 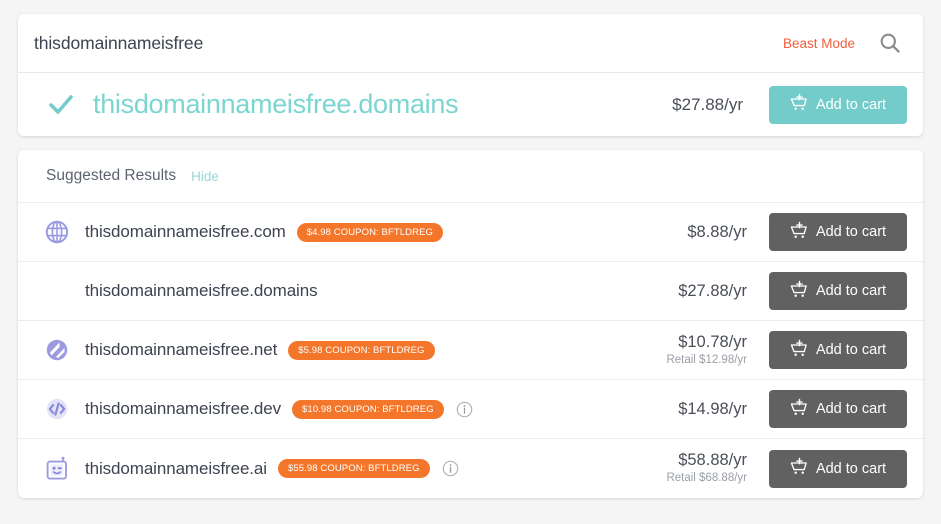 I want to click on coupon-badge: $55.98 COUPON: BFTLDREG, so click(x=353, y=468).